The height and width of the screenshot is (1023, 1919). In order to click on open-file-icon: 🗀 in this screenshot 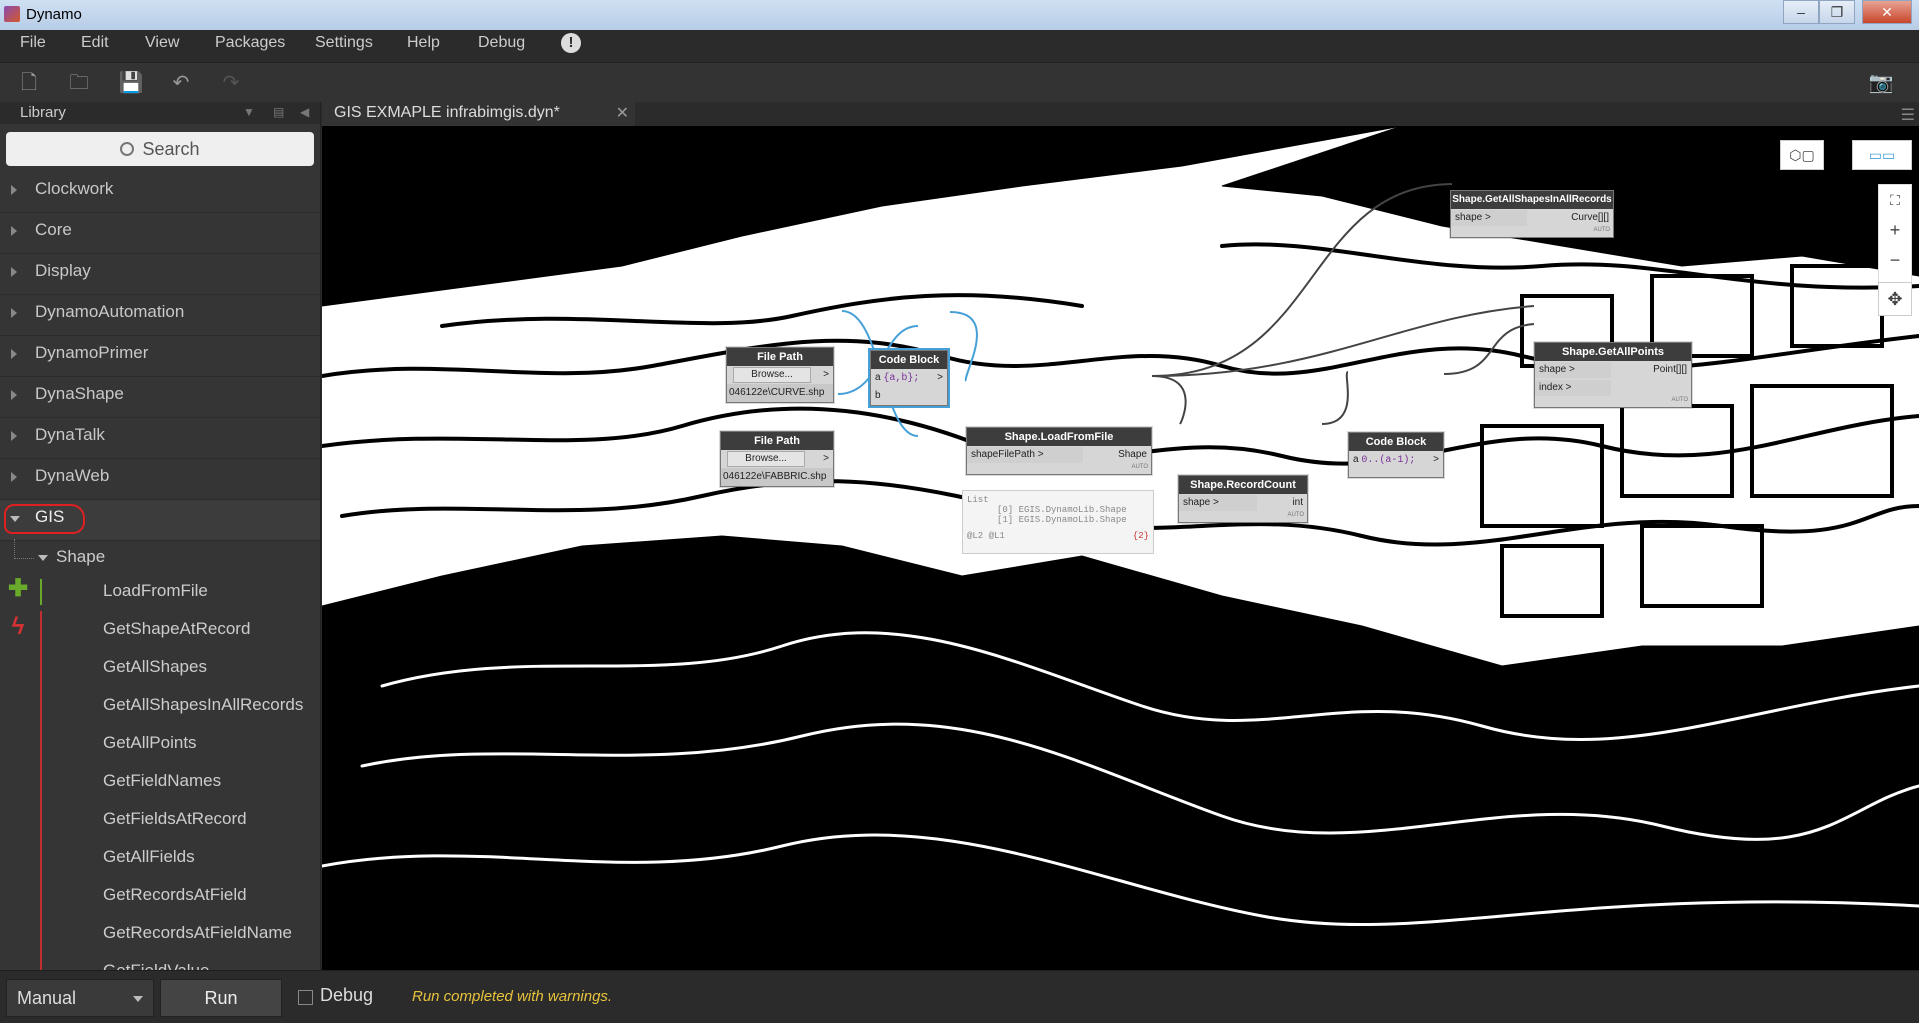, I will do `click(79, 83)`.